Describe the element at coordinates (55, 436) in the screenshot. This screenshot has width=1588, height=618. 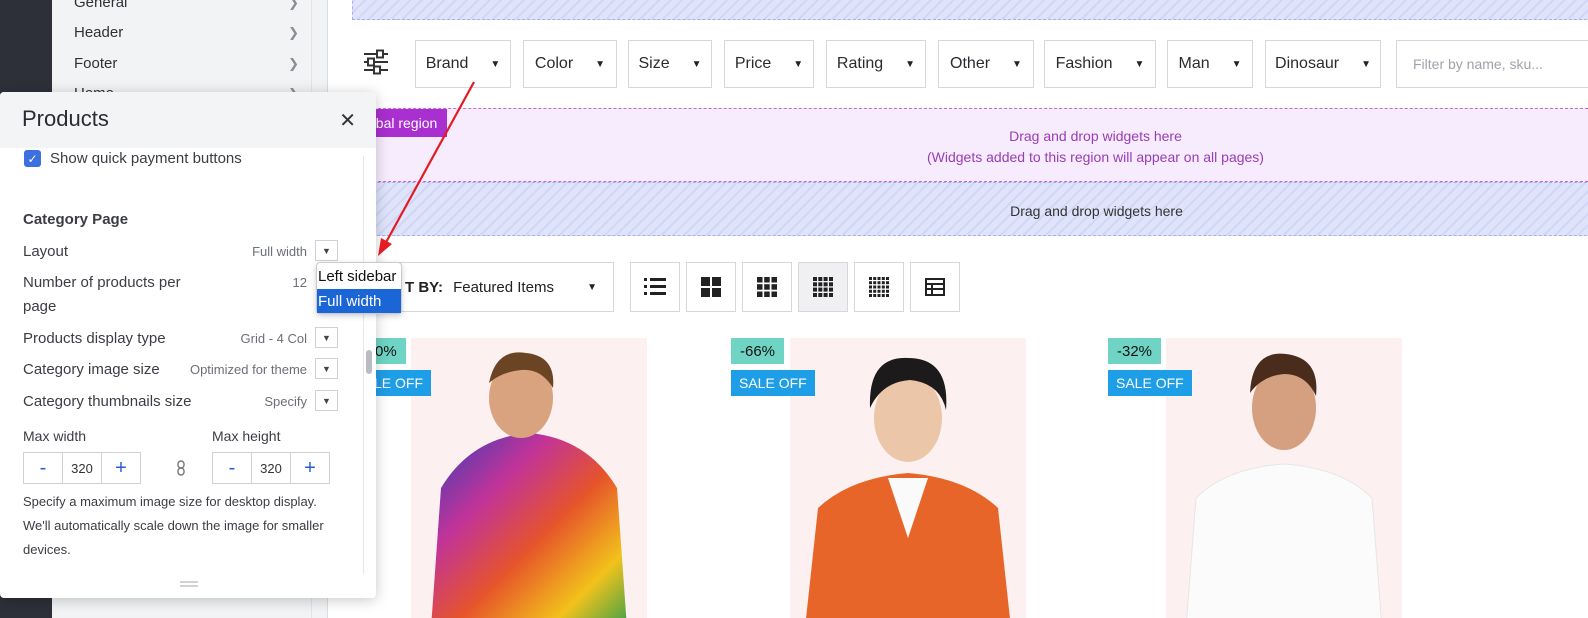
I see `max-width-label: Max width` at that location.